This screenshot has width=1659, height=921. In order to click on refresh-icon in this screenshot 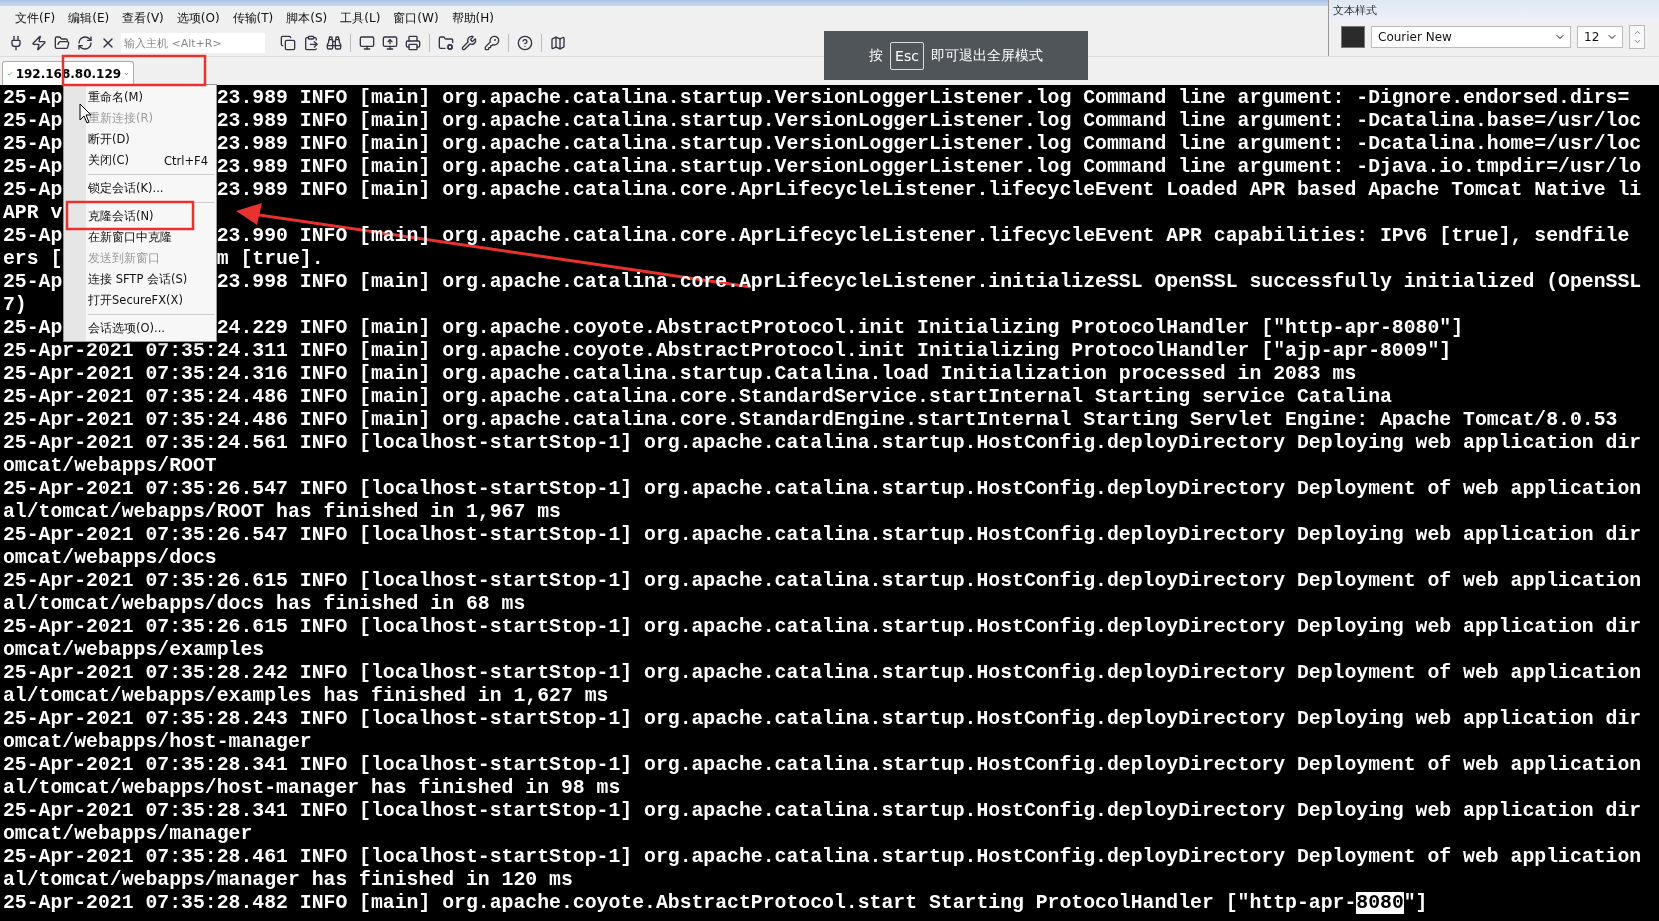, I will do `click(85, 43)`.